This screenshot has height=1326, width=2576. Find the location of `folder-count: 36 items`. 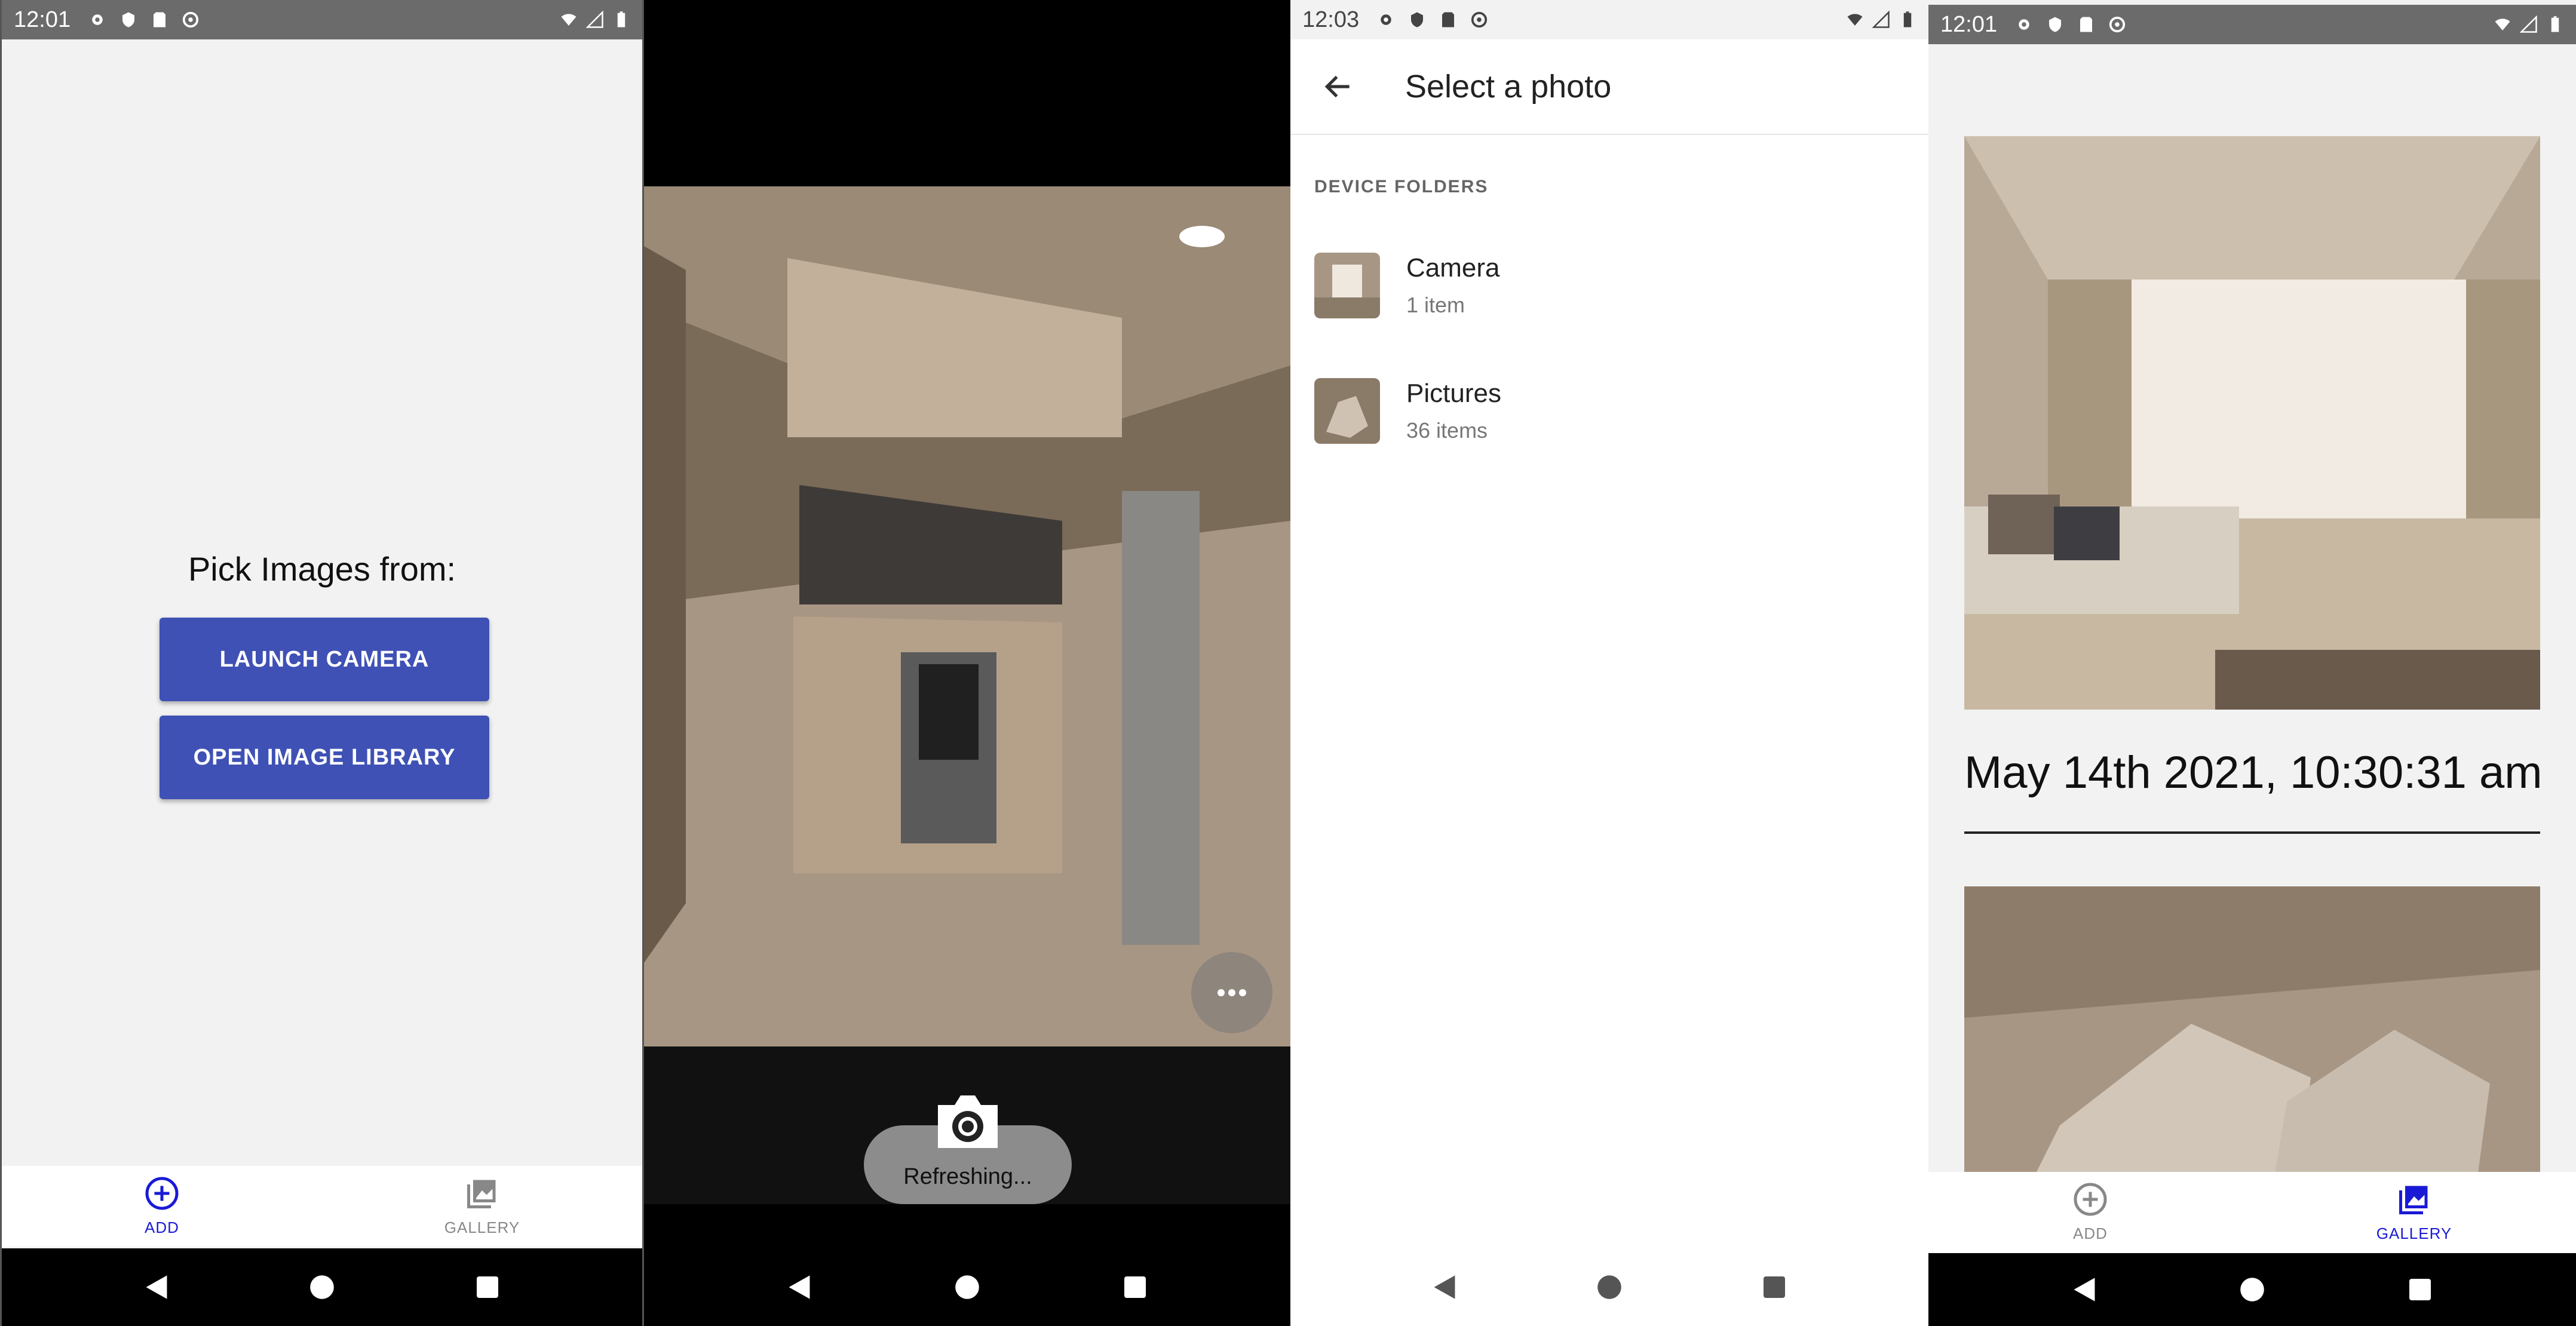

folder-count: 36 items is located at coordinates (1447, 430).